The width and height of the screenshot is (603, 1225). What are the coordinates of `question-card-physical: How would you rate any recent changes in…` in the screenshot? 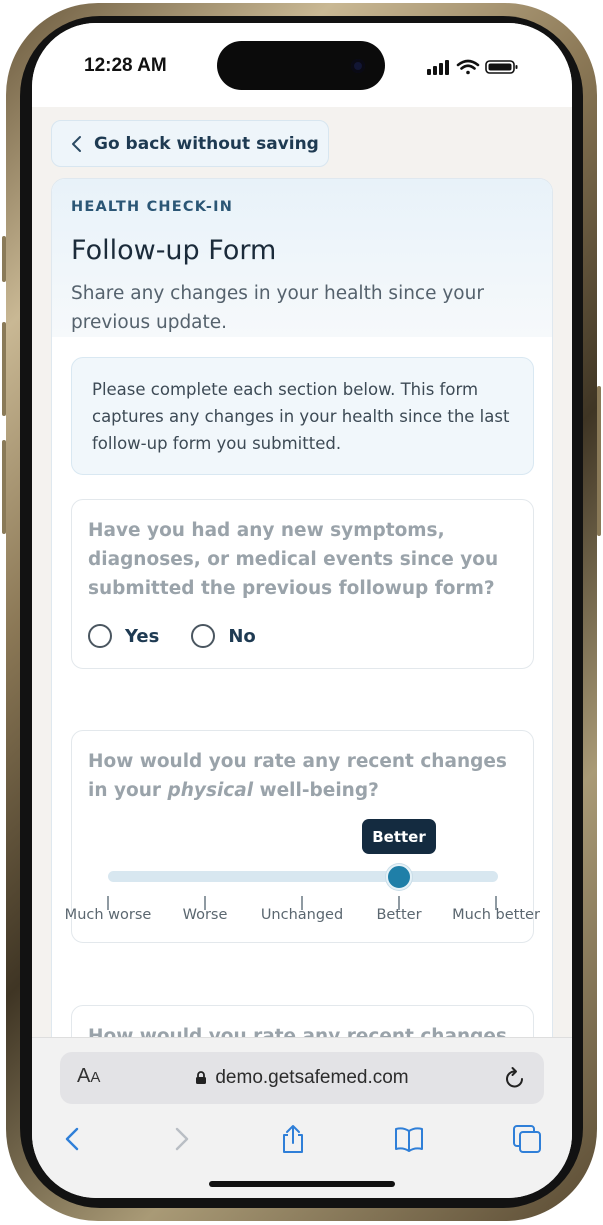 It's located at (302, 836).